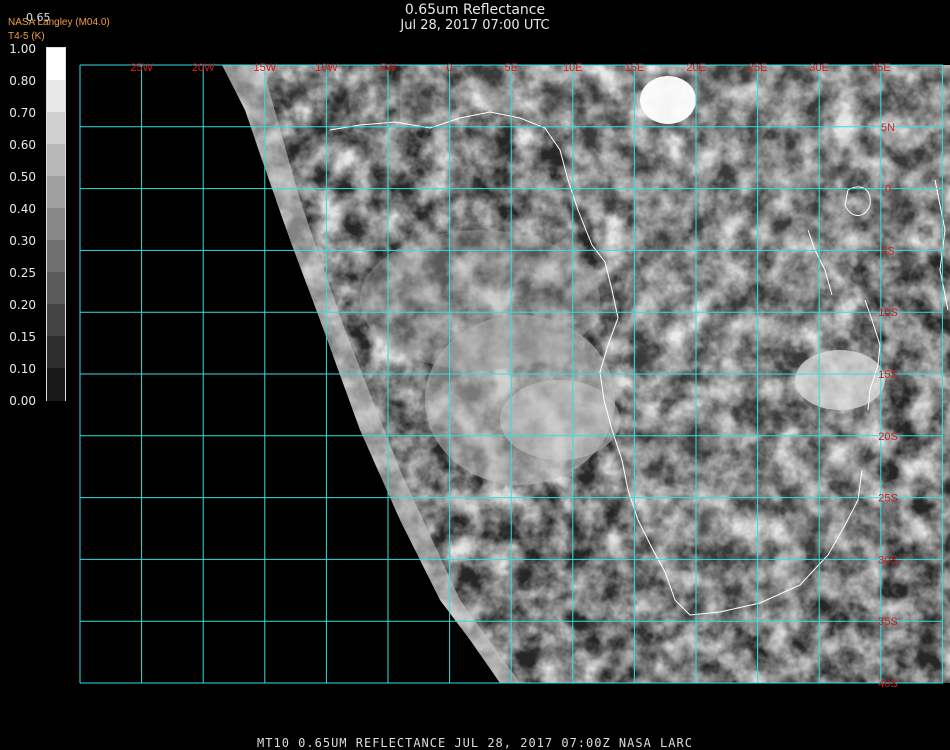 The height and width of the screenshot is (750, 950). Describe the element at coordinates (888, 684) in the screenshot. I see `latitude-label: 40S` at that location.